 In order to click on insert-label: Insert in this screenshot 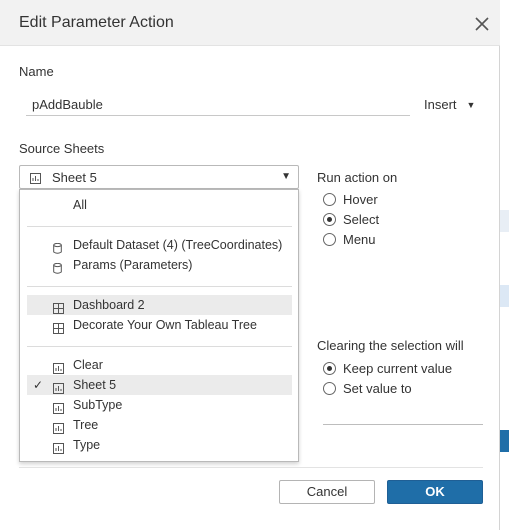, I will do `click(440, 104)`.